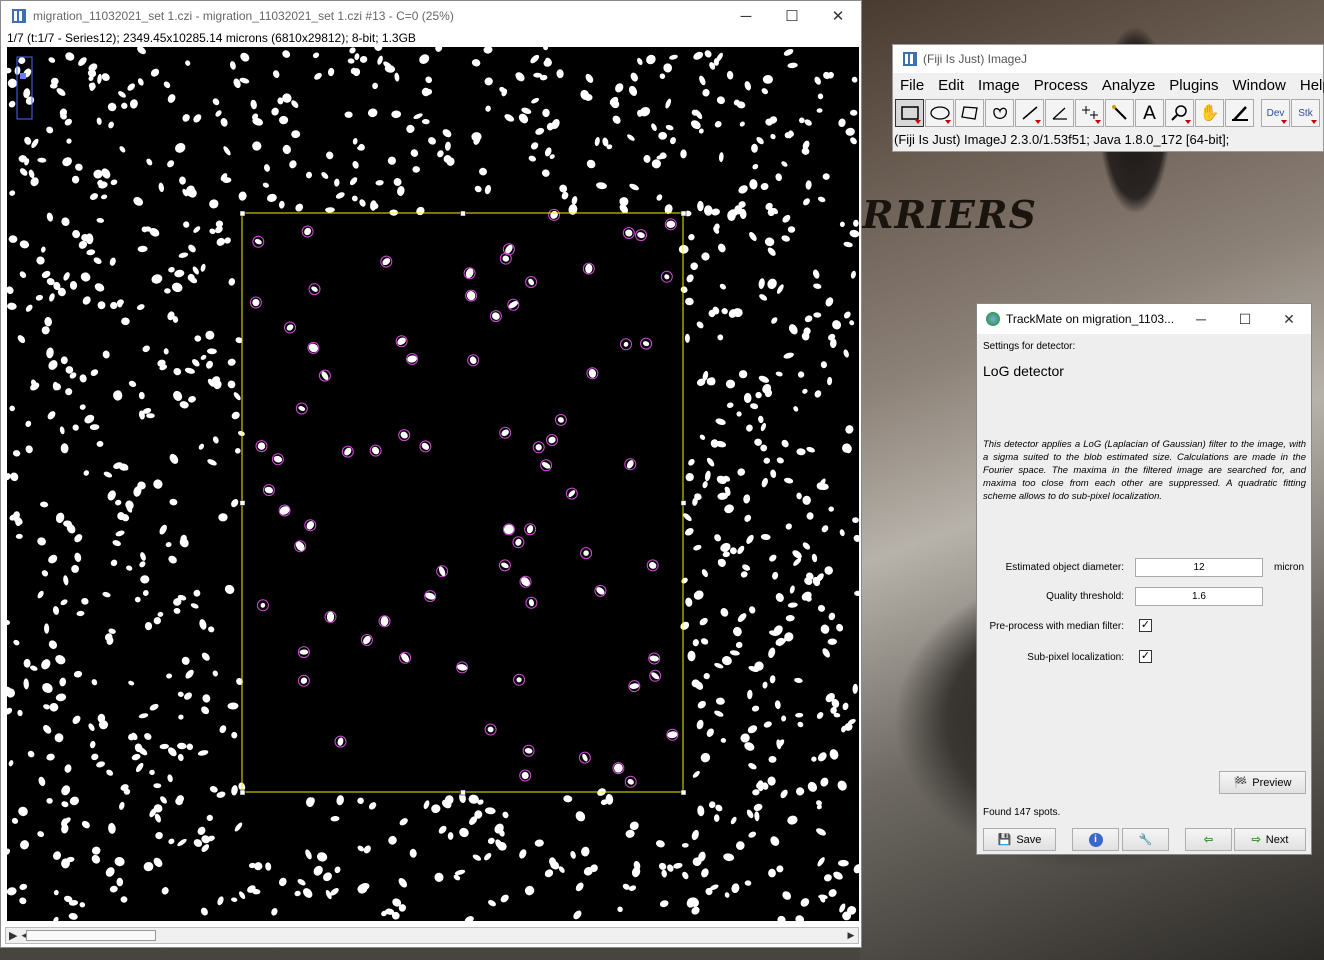 This screenshot has height=960, width=1324. I want to click on config-button: 🔧, so click(1145, 839).